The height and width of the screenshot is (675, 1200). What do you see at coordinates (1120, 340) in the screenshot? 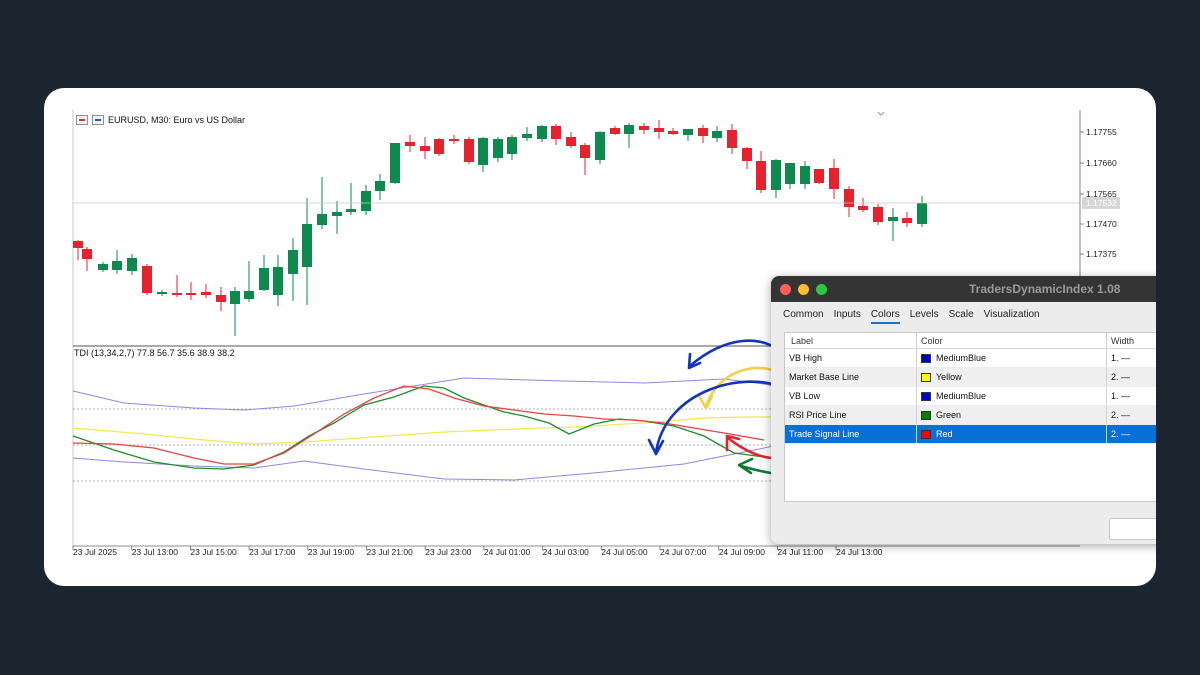
I see `column-header-width: Width` at bounding box center [1120, 340].